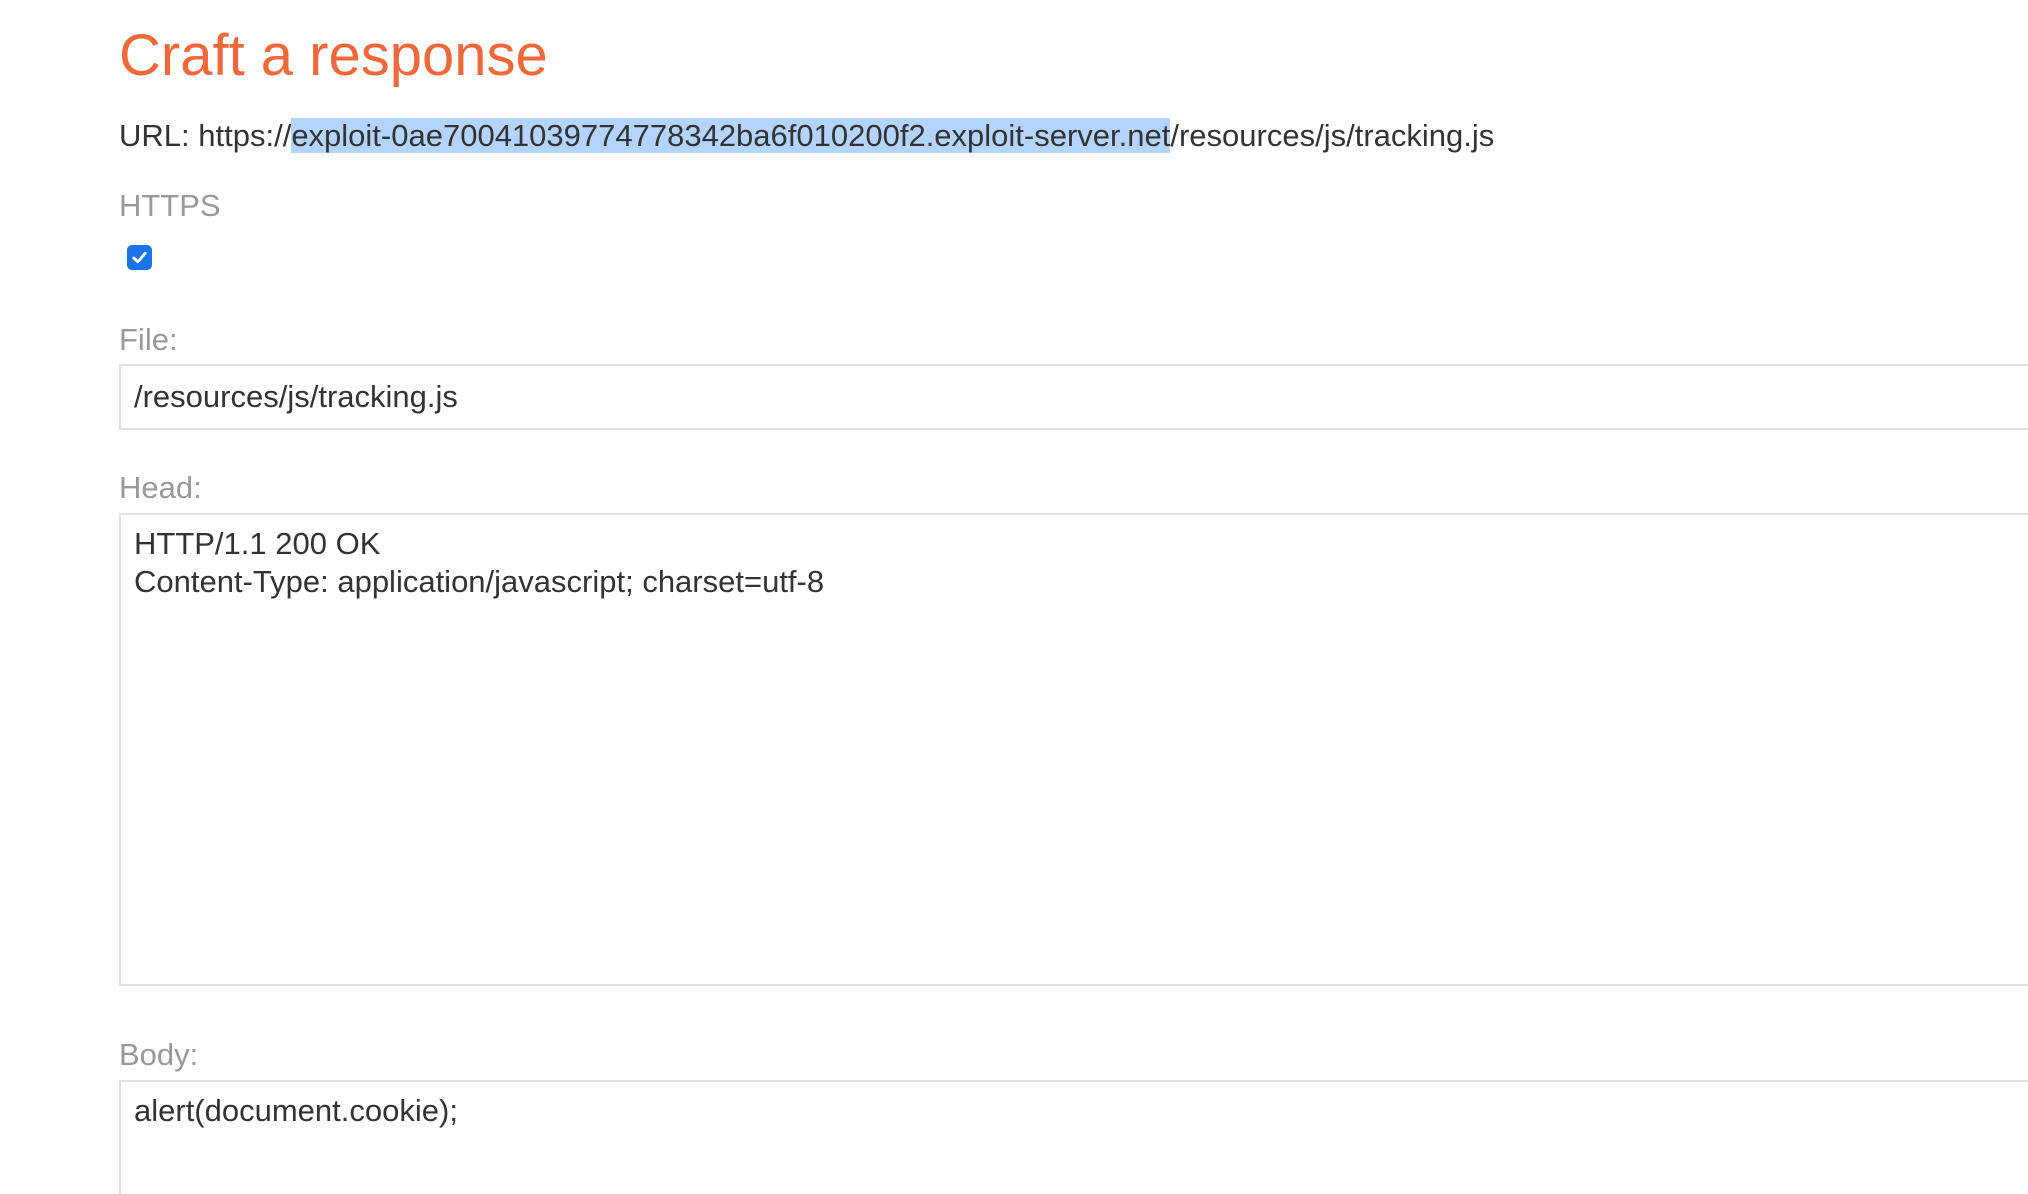 The width and height of the screenshot is (2028, 1194). I want to click on checkmark-icon, so click(139, 257).